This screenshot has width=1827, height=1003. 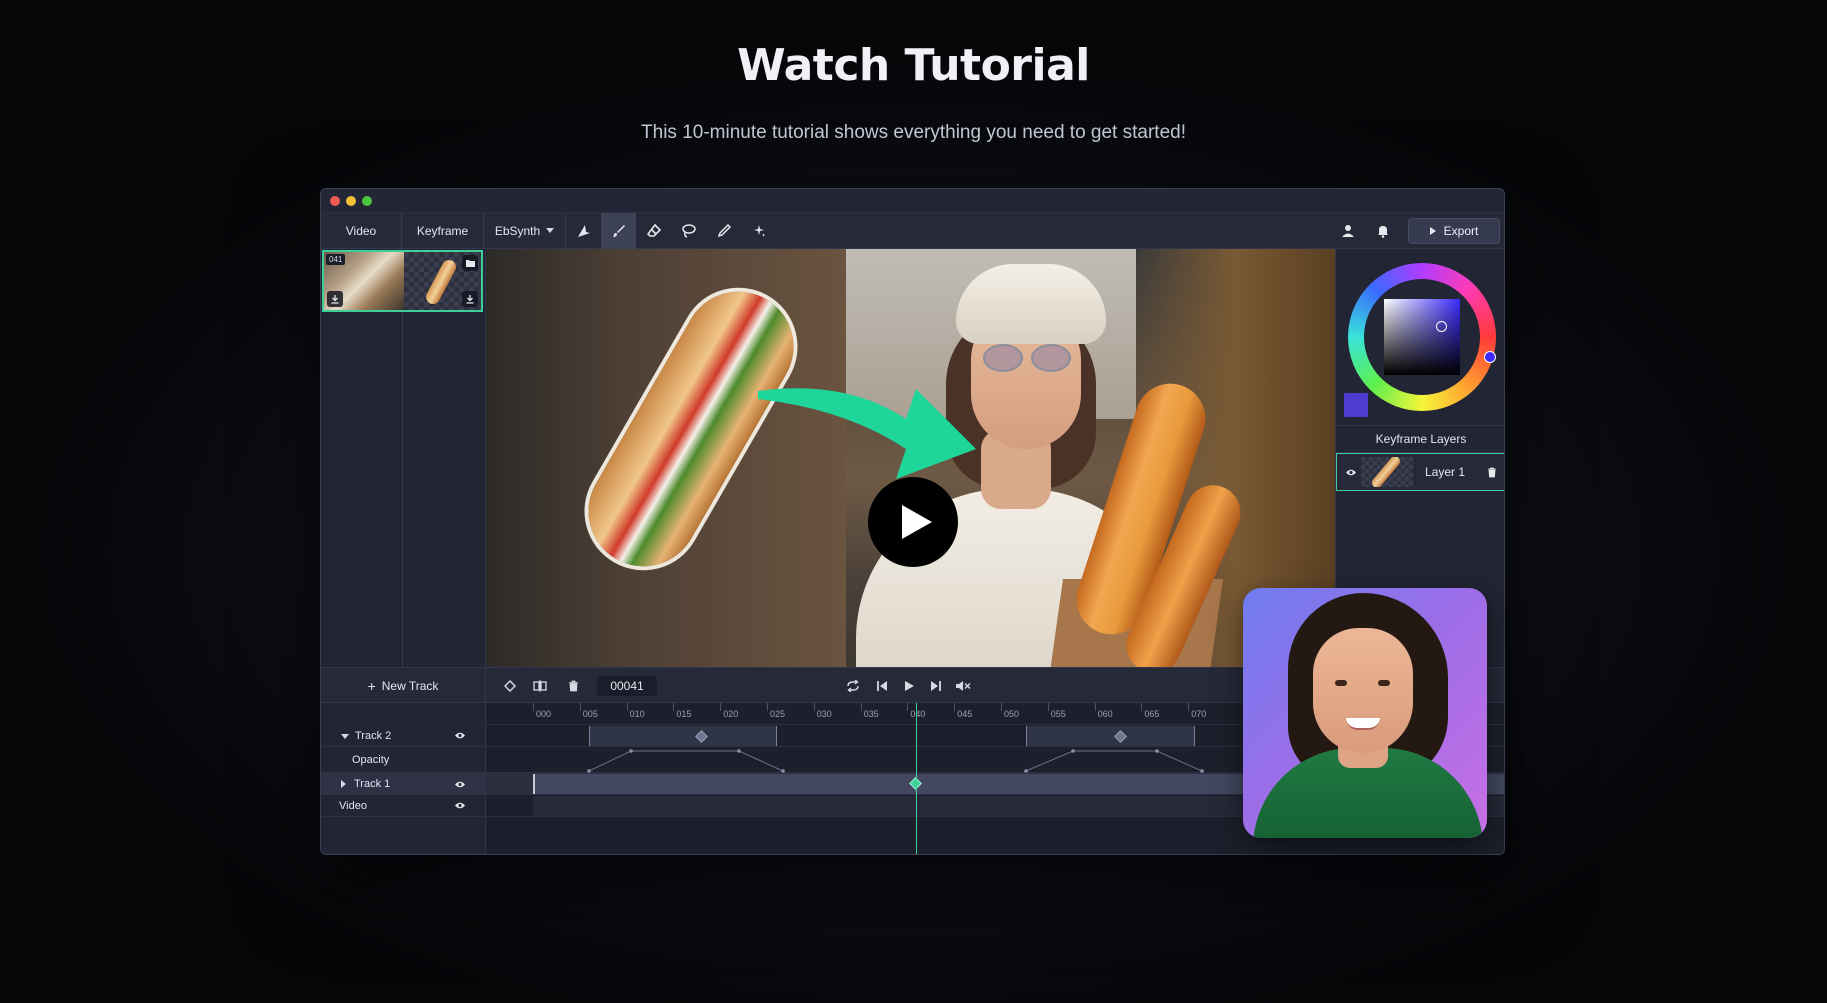 I want to click on tab-keyframe: Keyframe, so click(x=443, y=230).